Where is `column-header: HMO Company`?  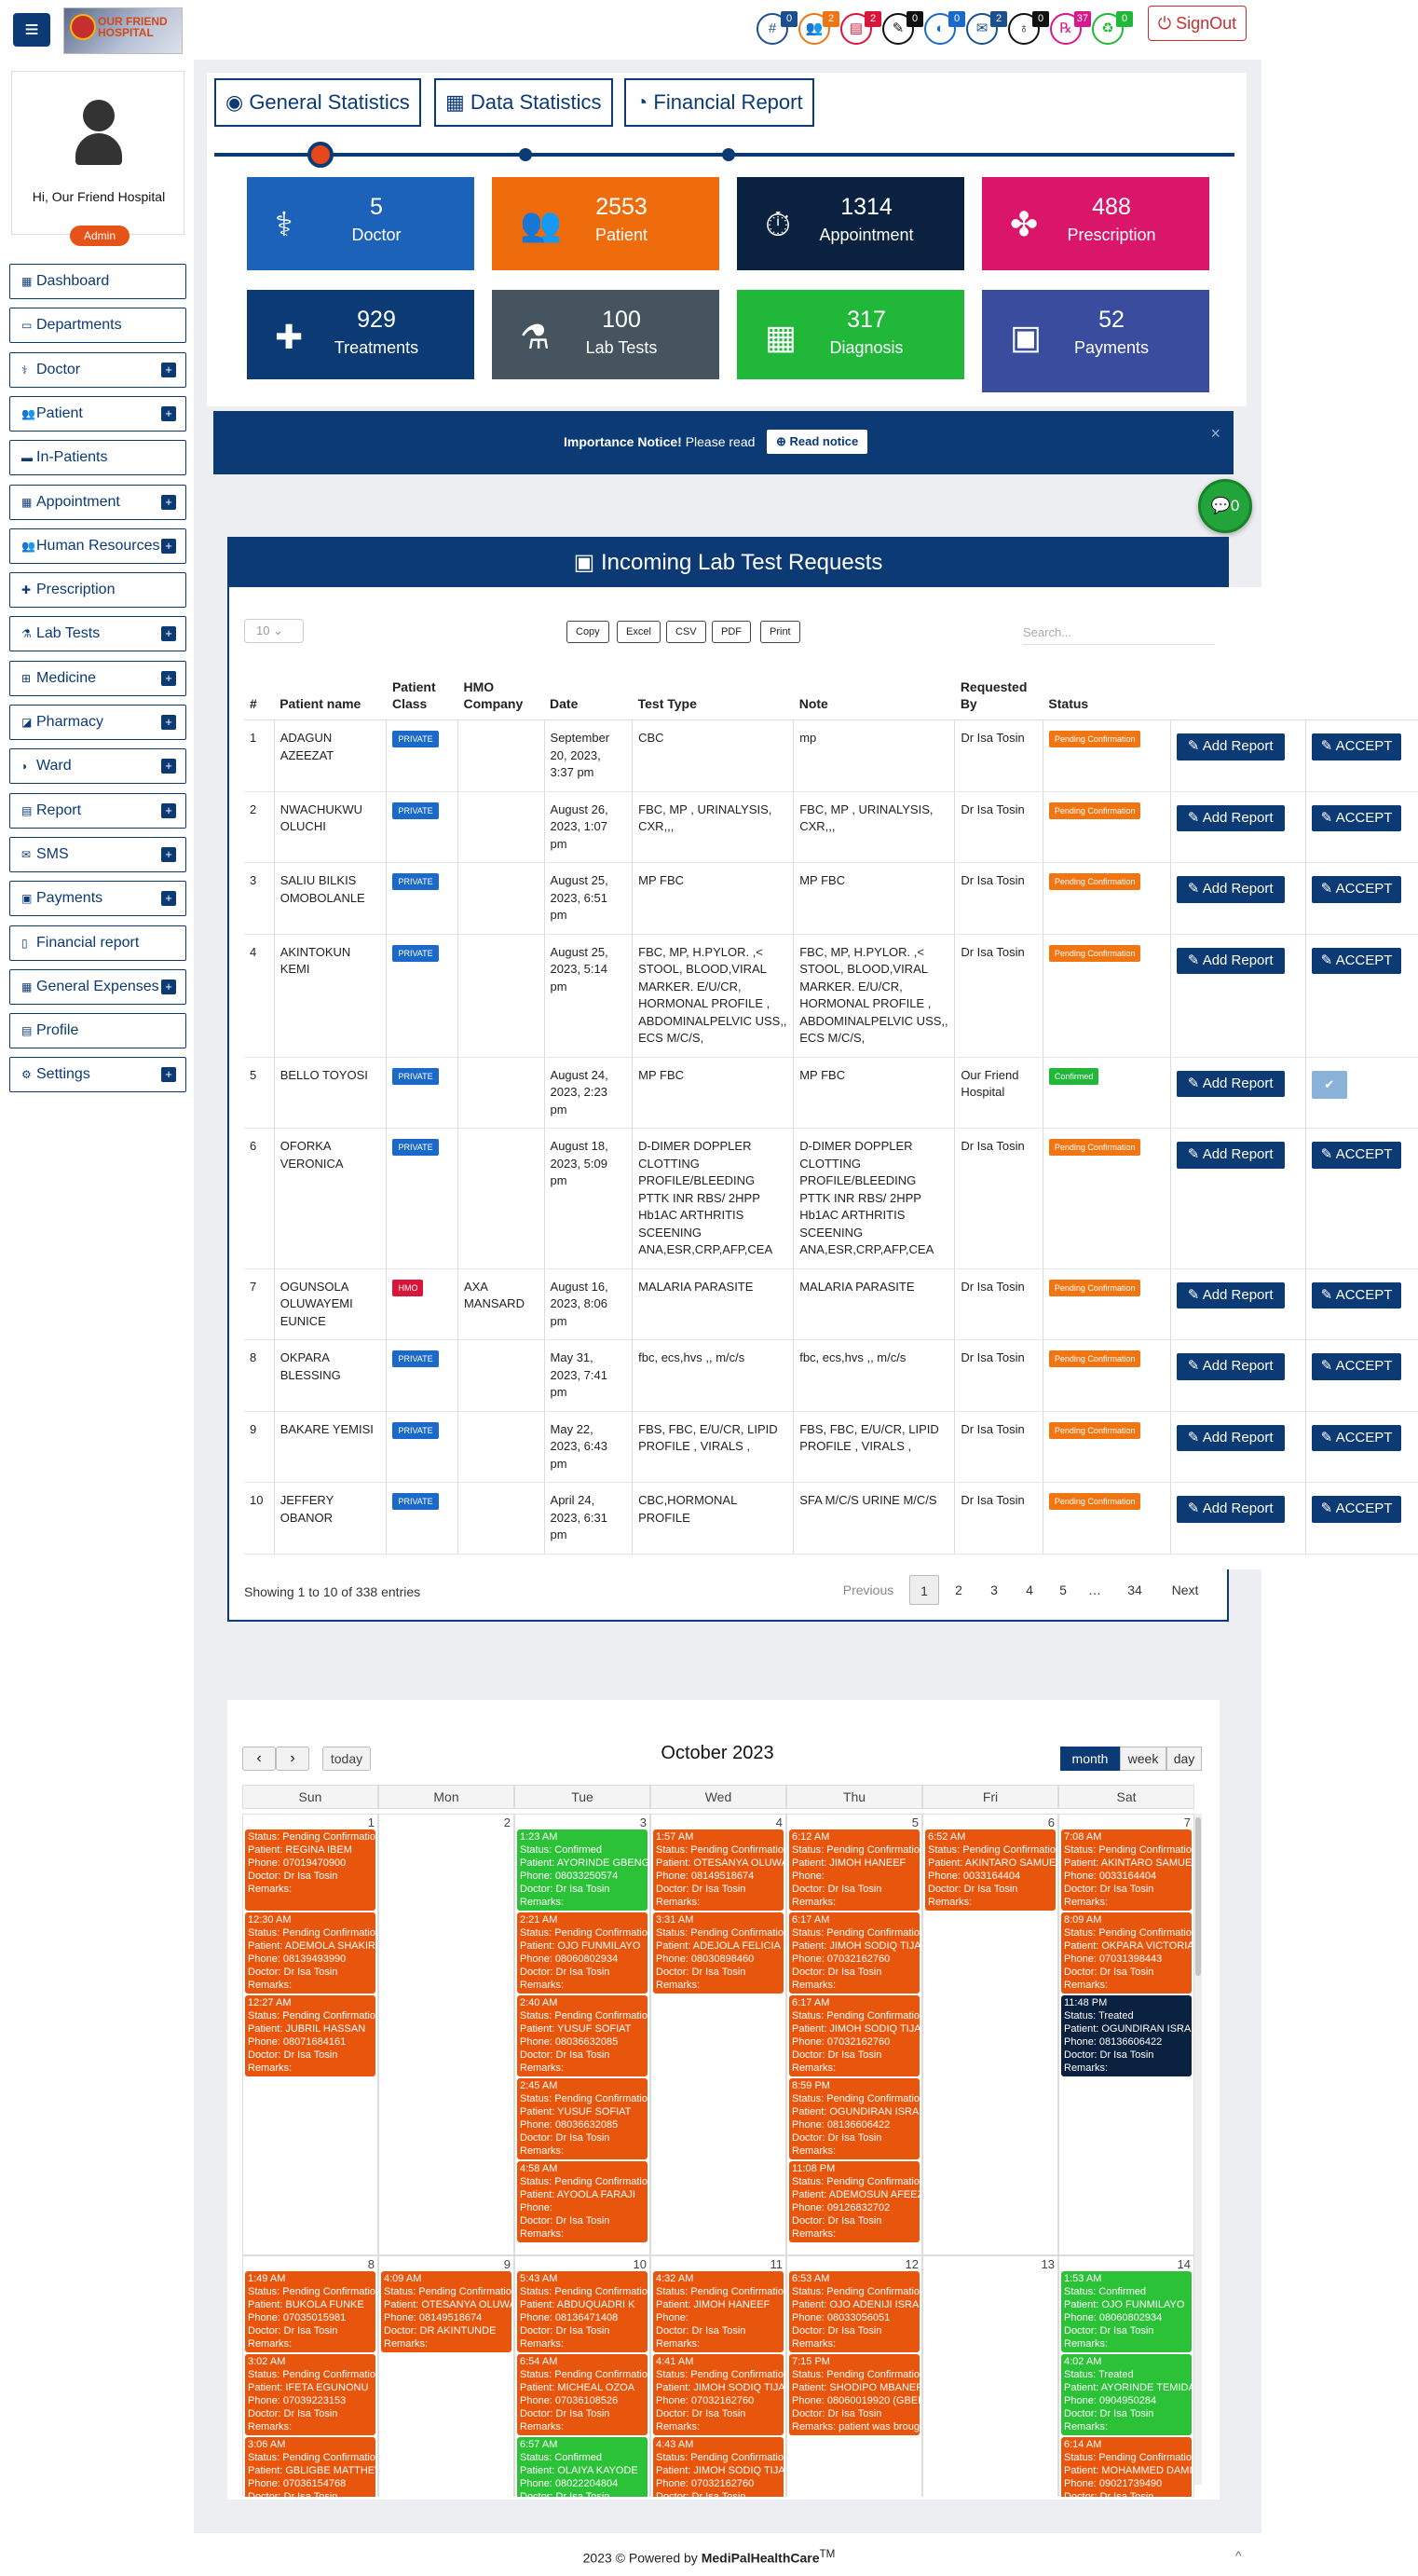
column-header: HMO Company is located at coordinates (501, 698).